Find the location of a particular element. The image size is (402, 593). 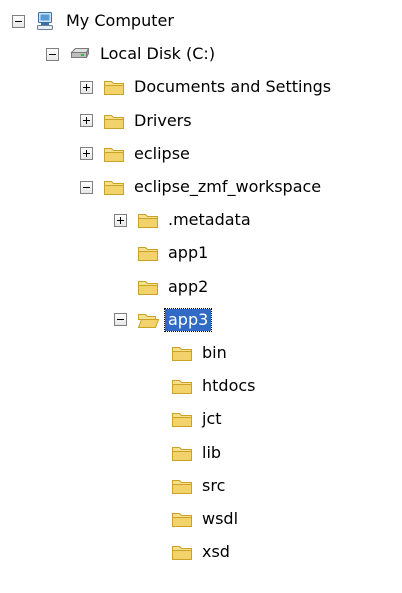

tree-item-label: .metadata is located at coordinates (209, 220).